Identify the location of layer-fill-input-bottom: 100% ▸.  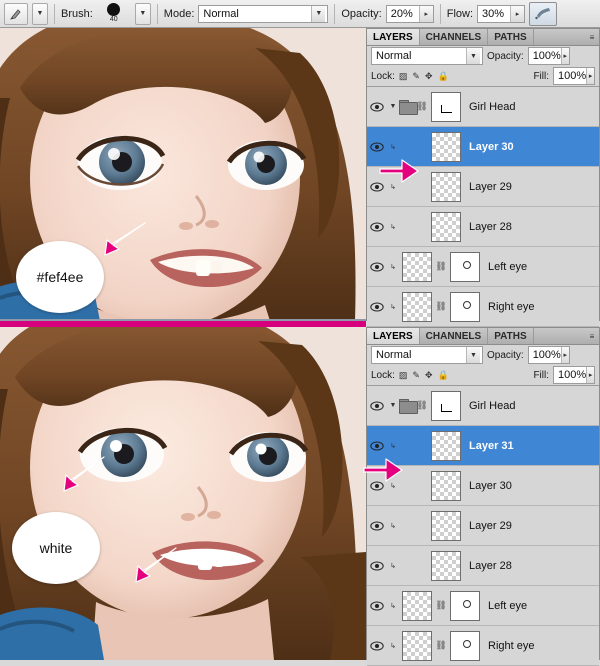
(574, 375).